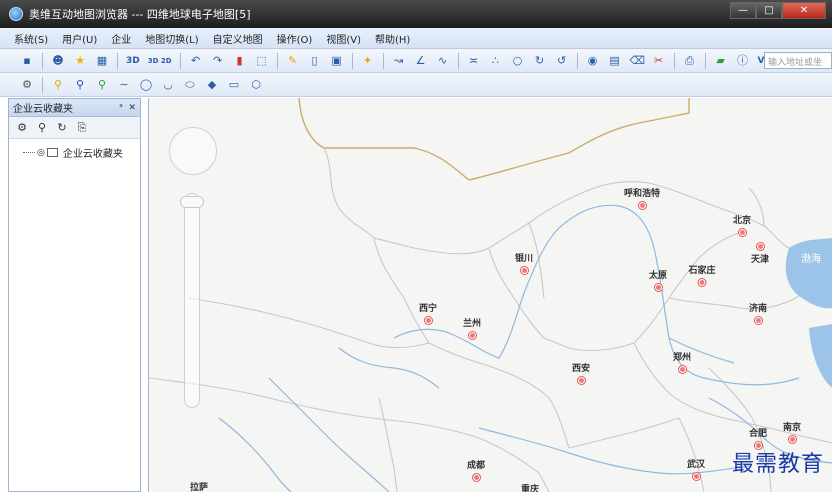 The width and height of the screenshot is (832, 492). What do you see at coordinates (29, 152) in the screenshot?
I see `tree-connector` at bounding box center [29, 152].